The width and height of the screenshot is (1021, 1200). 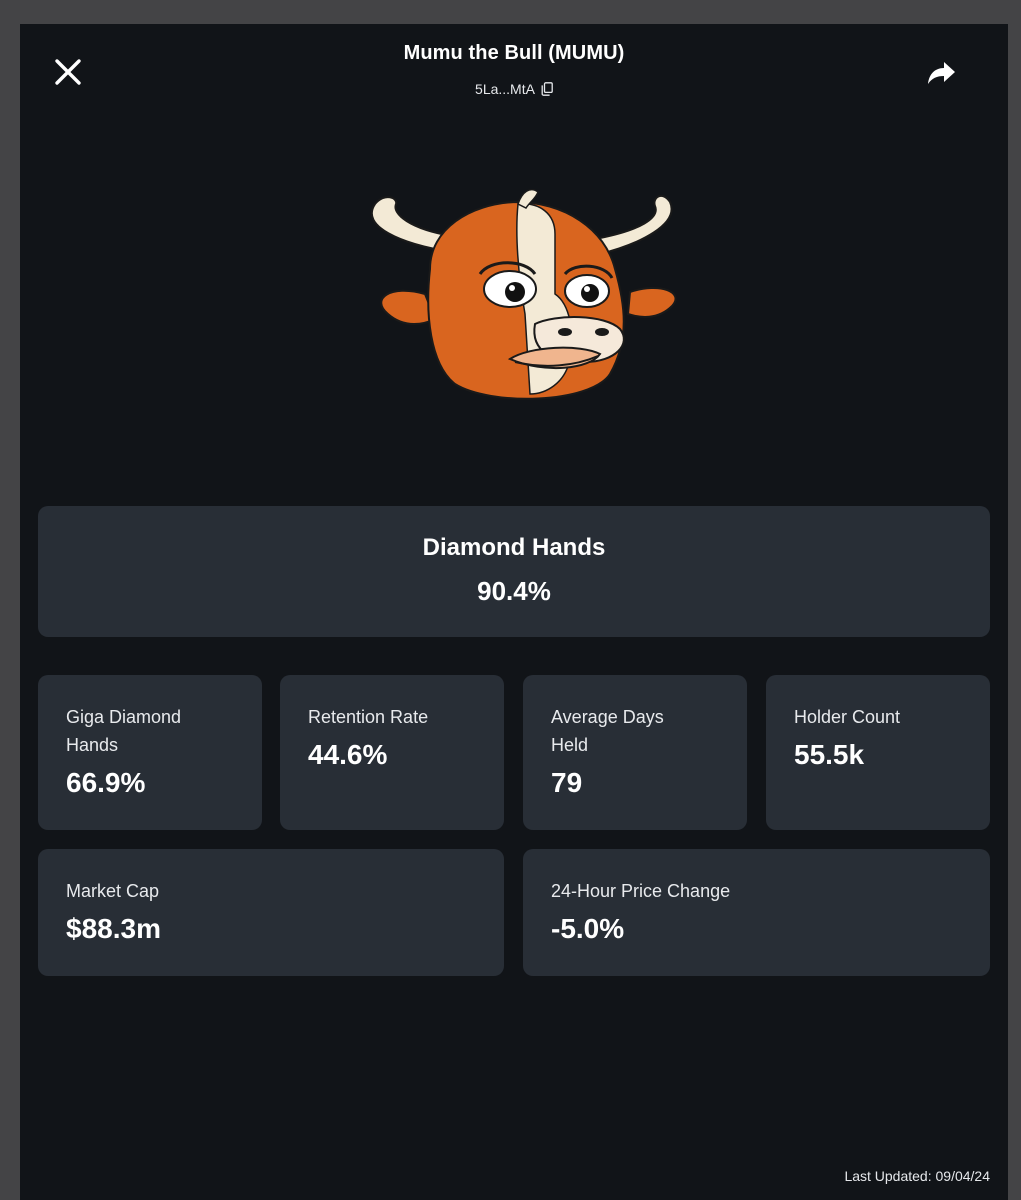 I want to click on token-address-text: 5La...MtA, so click(x=505, y=89).